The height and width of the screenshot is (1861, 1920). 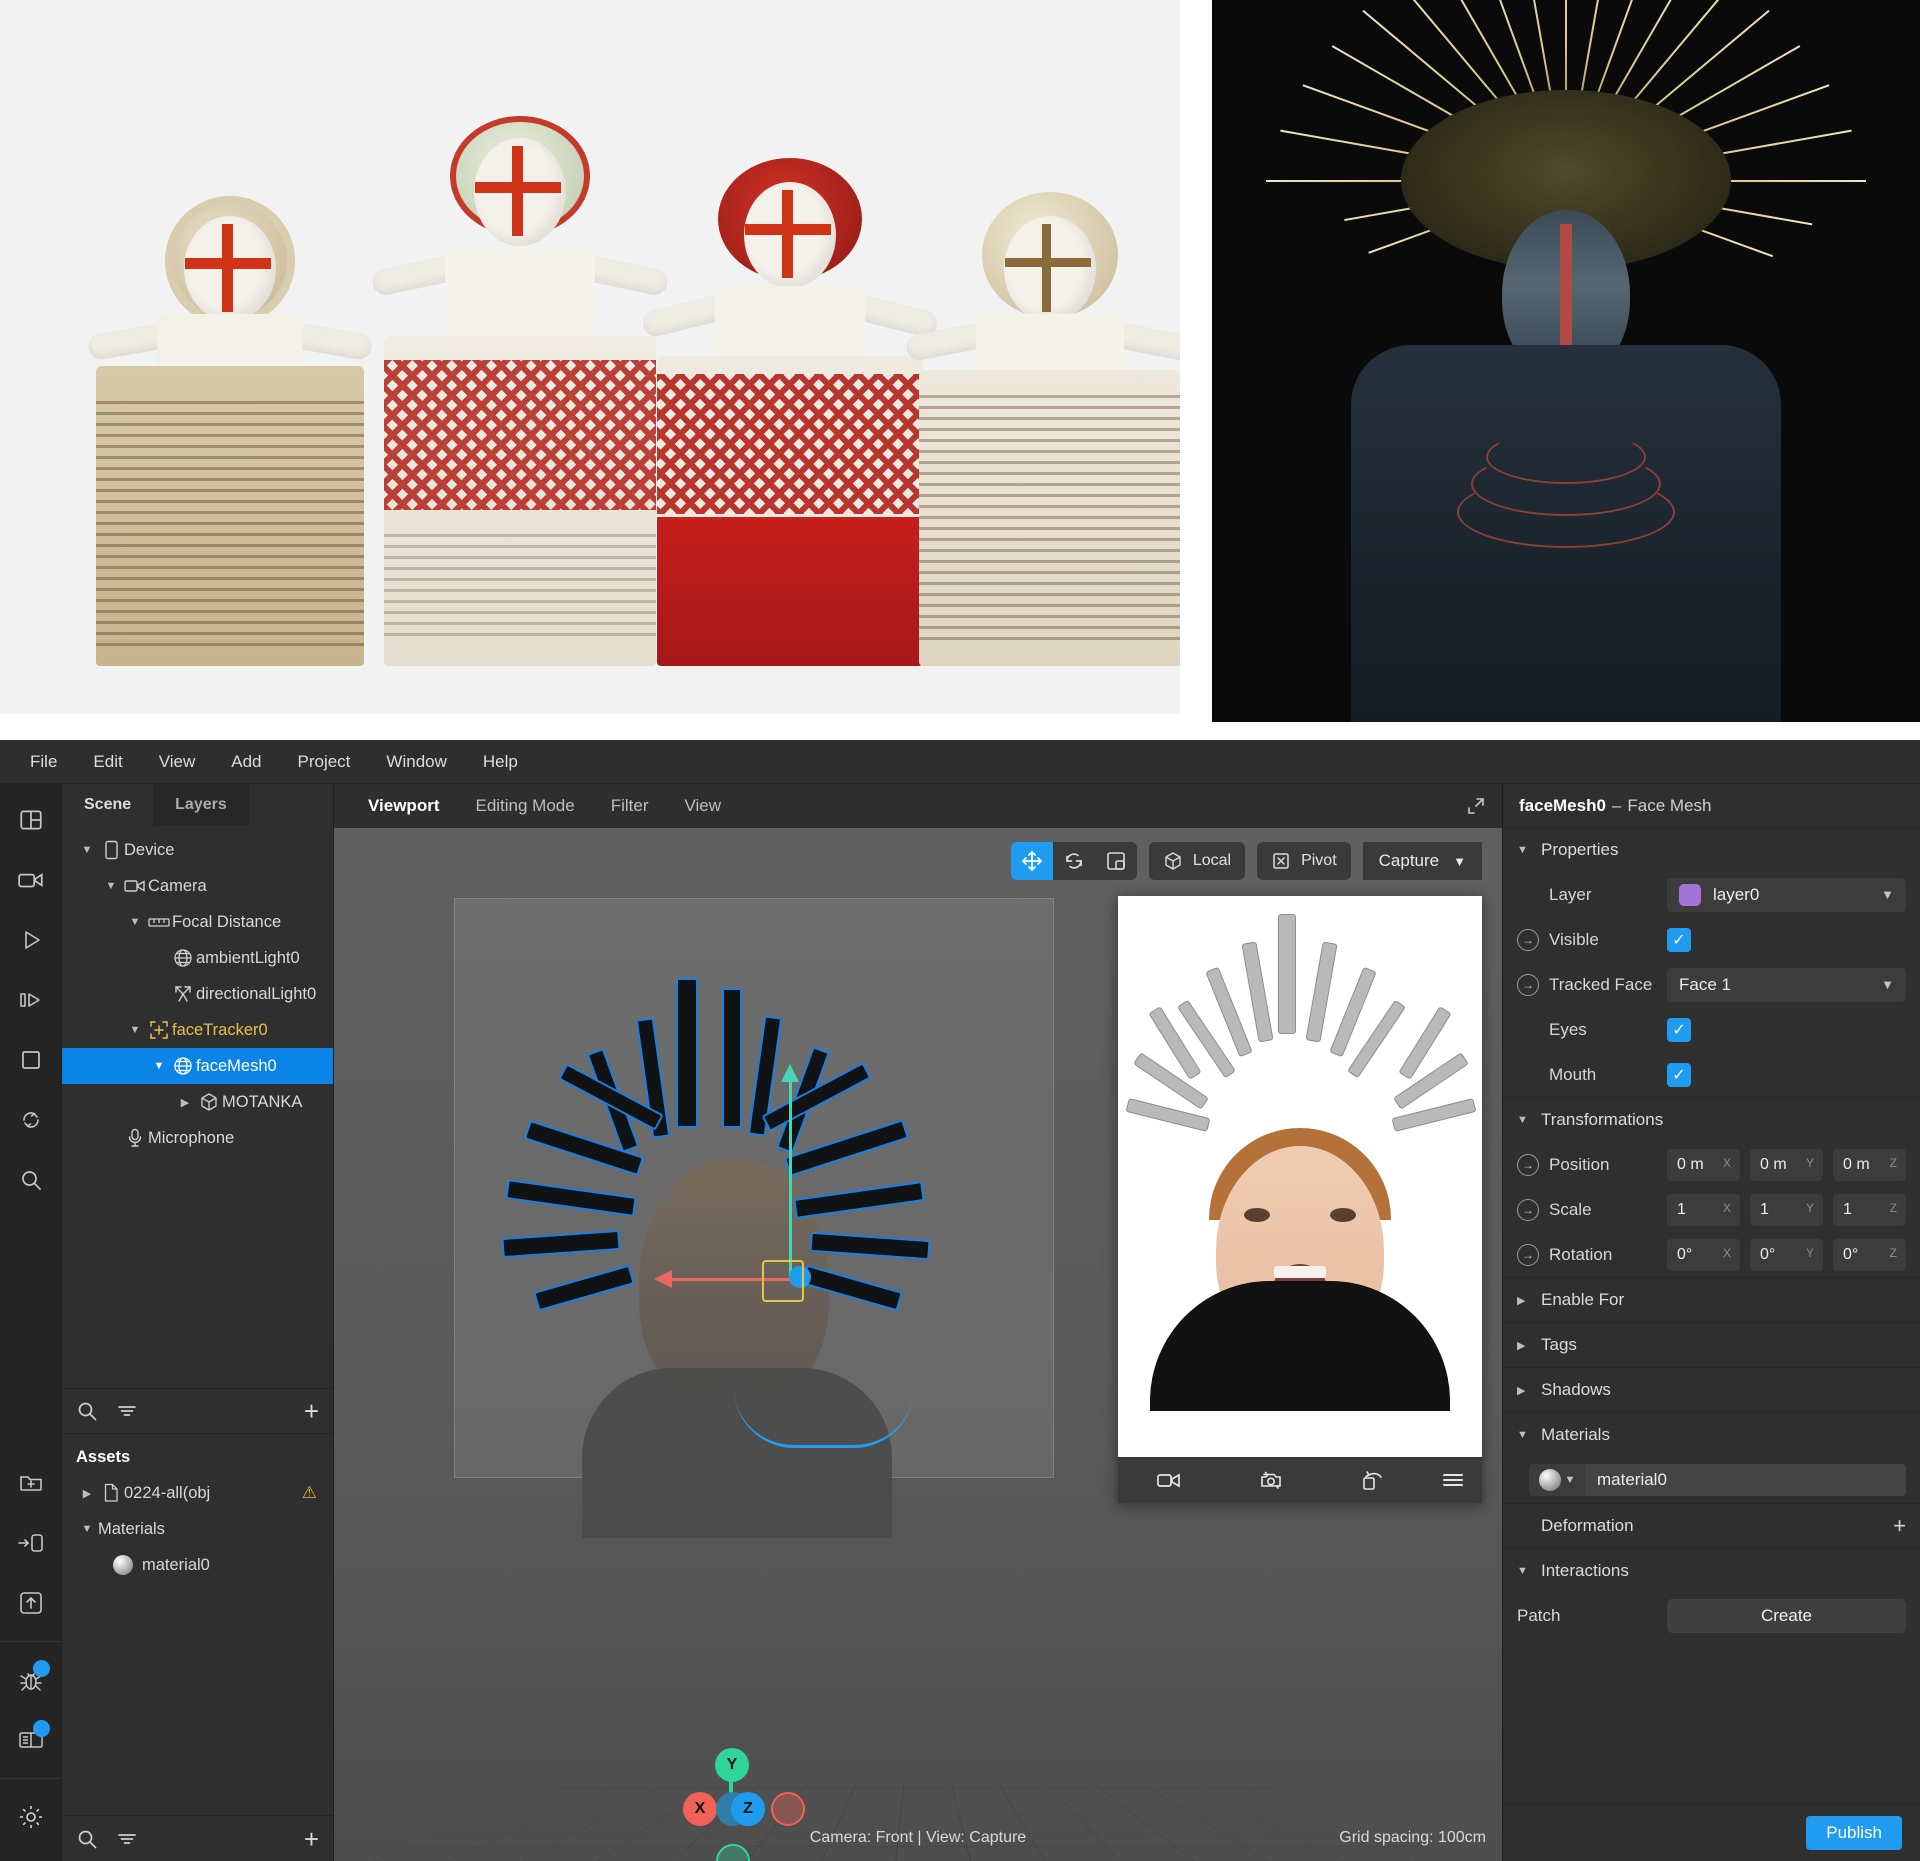 What do you see at coordinates (31, 1120) in the screenshot?
I see `refresh-icon` at bounding box center [31, 1120].